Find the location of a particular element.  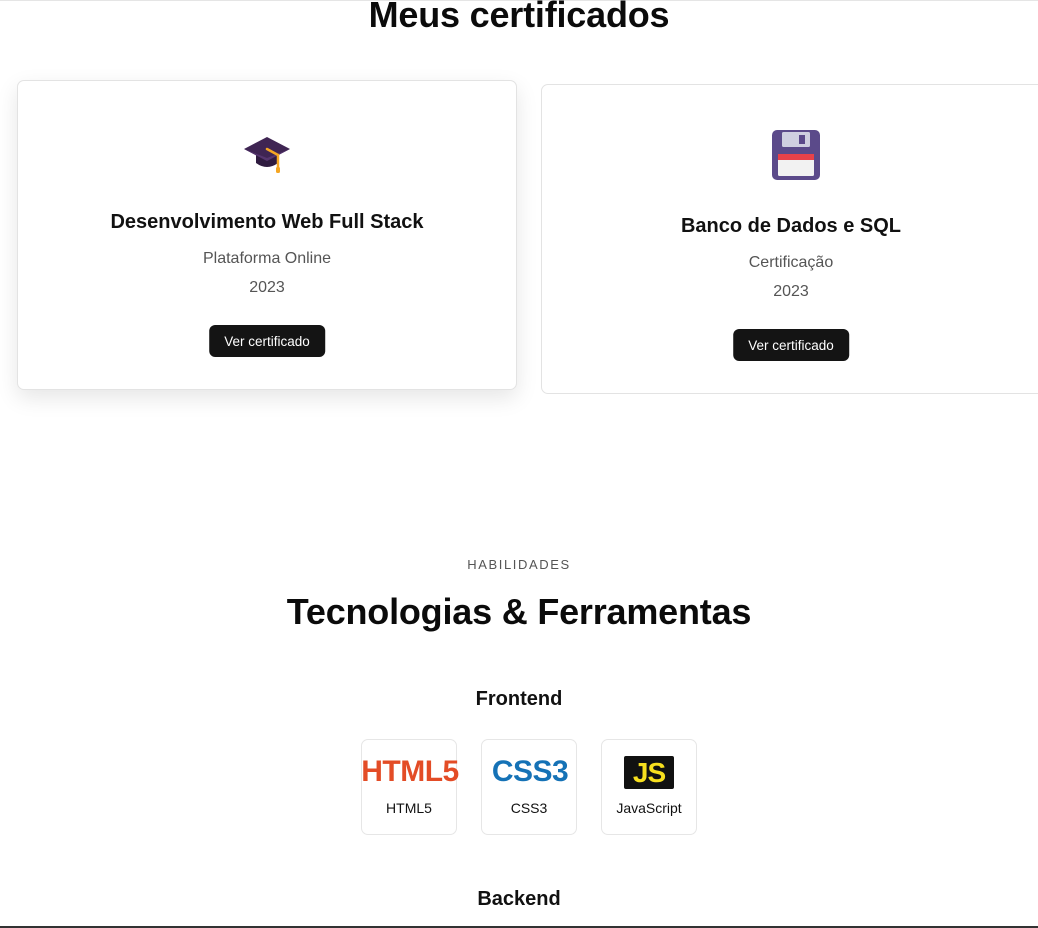

backend-group-title: Backend is located at coordinates (519, 899).